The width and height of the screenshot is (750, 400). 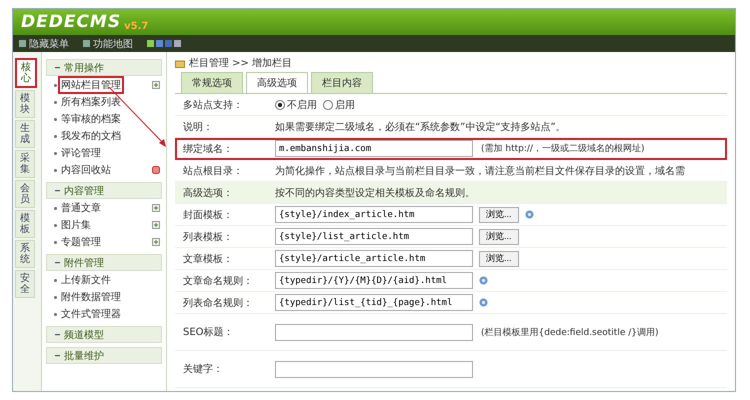 What do you see at coordinates (218, 303) in the screenshot?
I see `field-label: 列表命名规则：` at bounding box center [218, 303].